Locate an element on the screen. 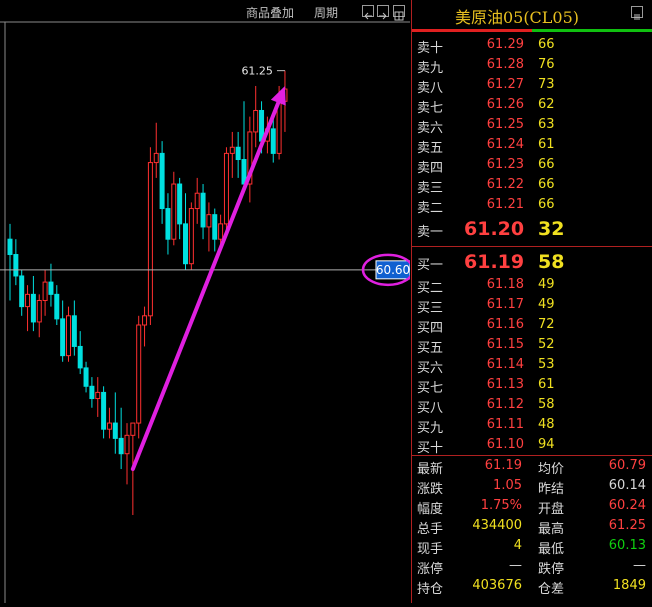  ask-row: 卖四 61.23 66 is located at coordinates (532, 165).